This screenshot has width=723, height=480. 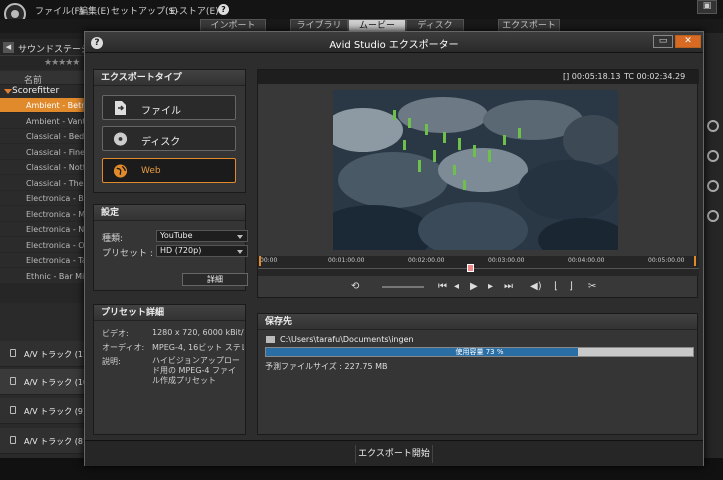 I want to click on preset-select: HD (720p), so click(x=202, y=251).